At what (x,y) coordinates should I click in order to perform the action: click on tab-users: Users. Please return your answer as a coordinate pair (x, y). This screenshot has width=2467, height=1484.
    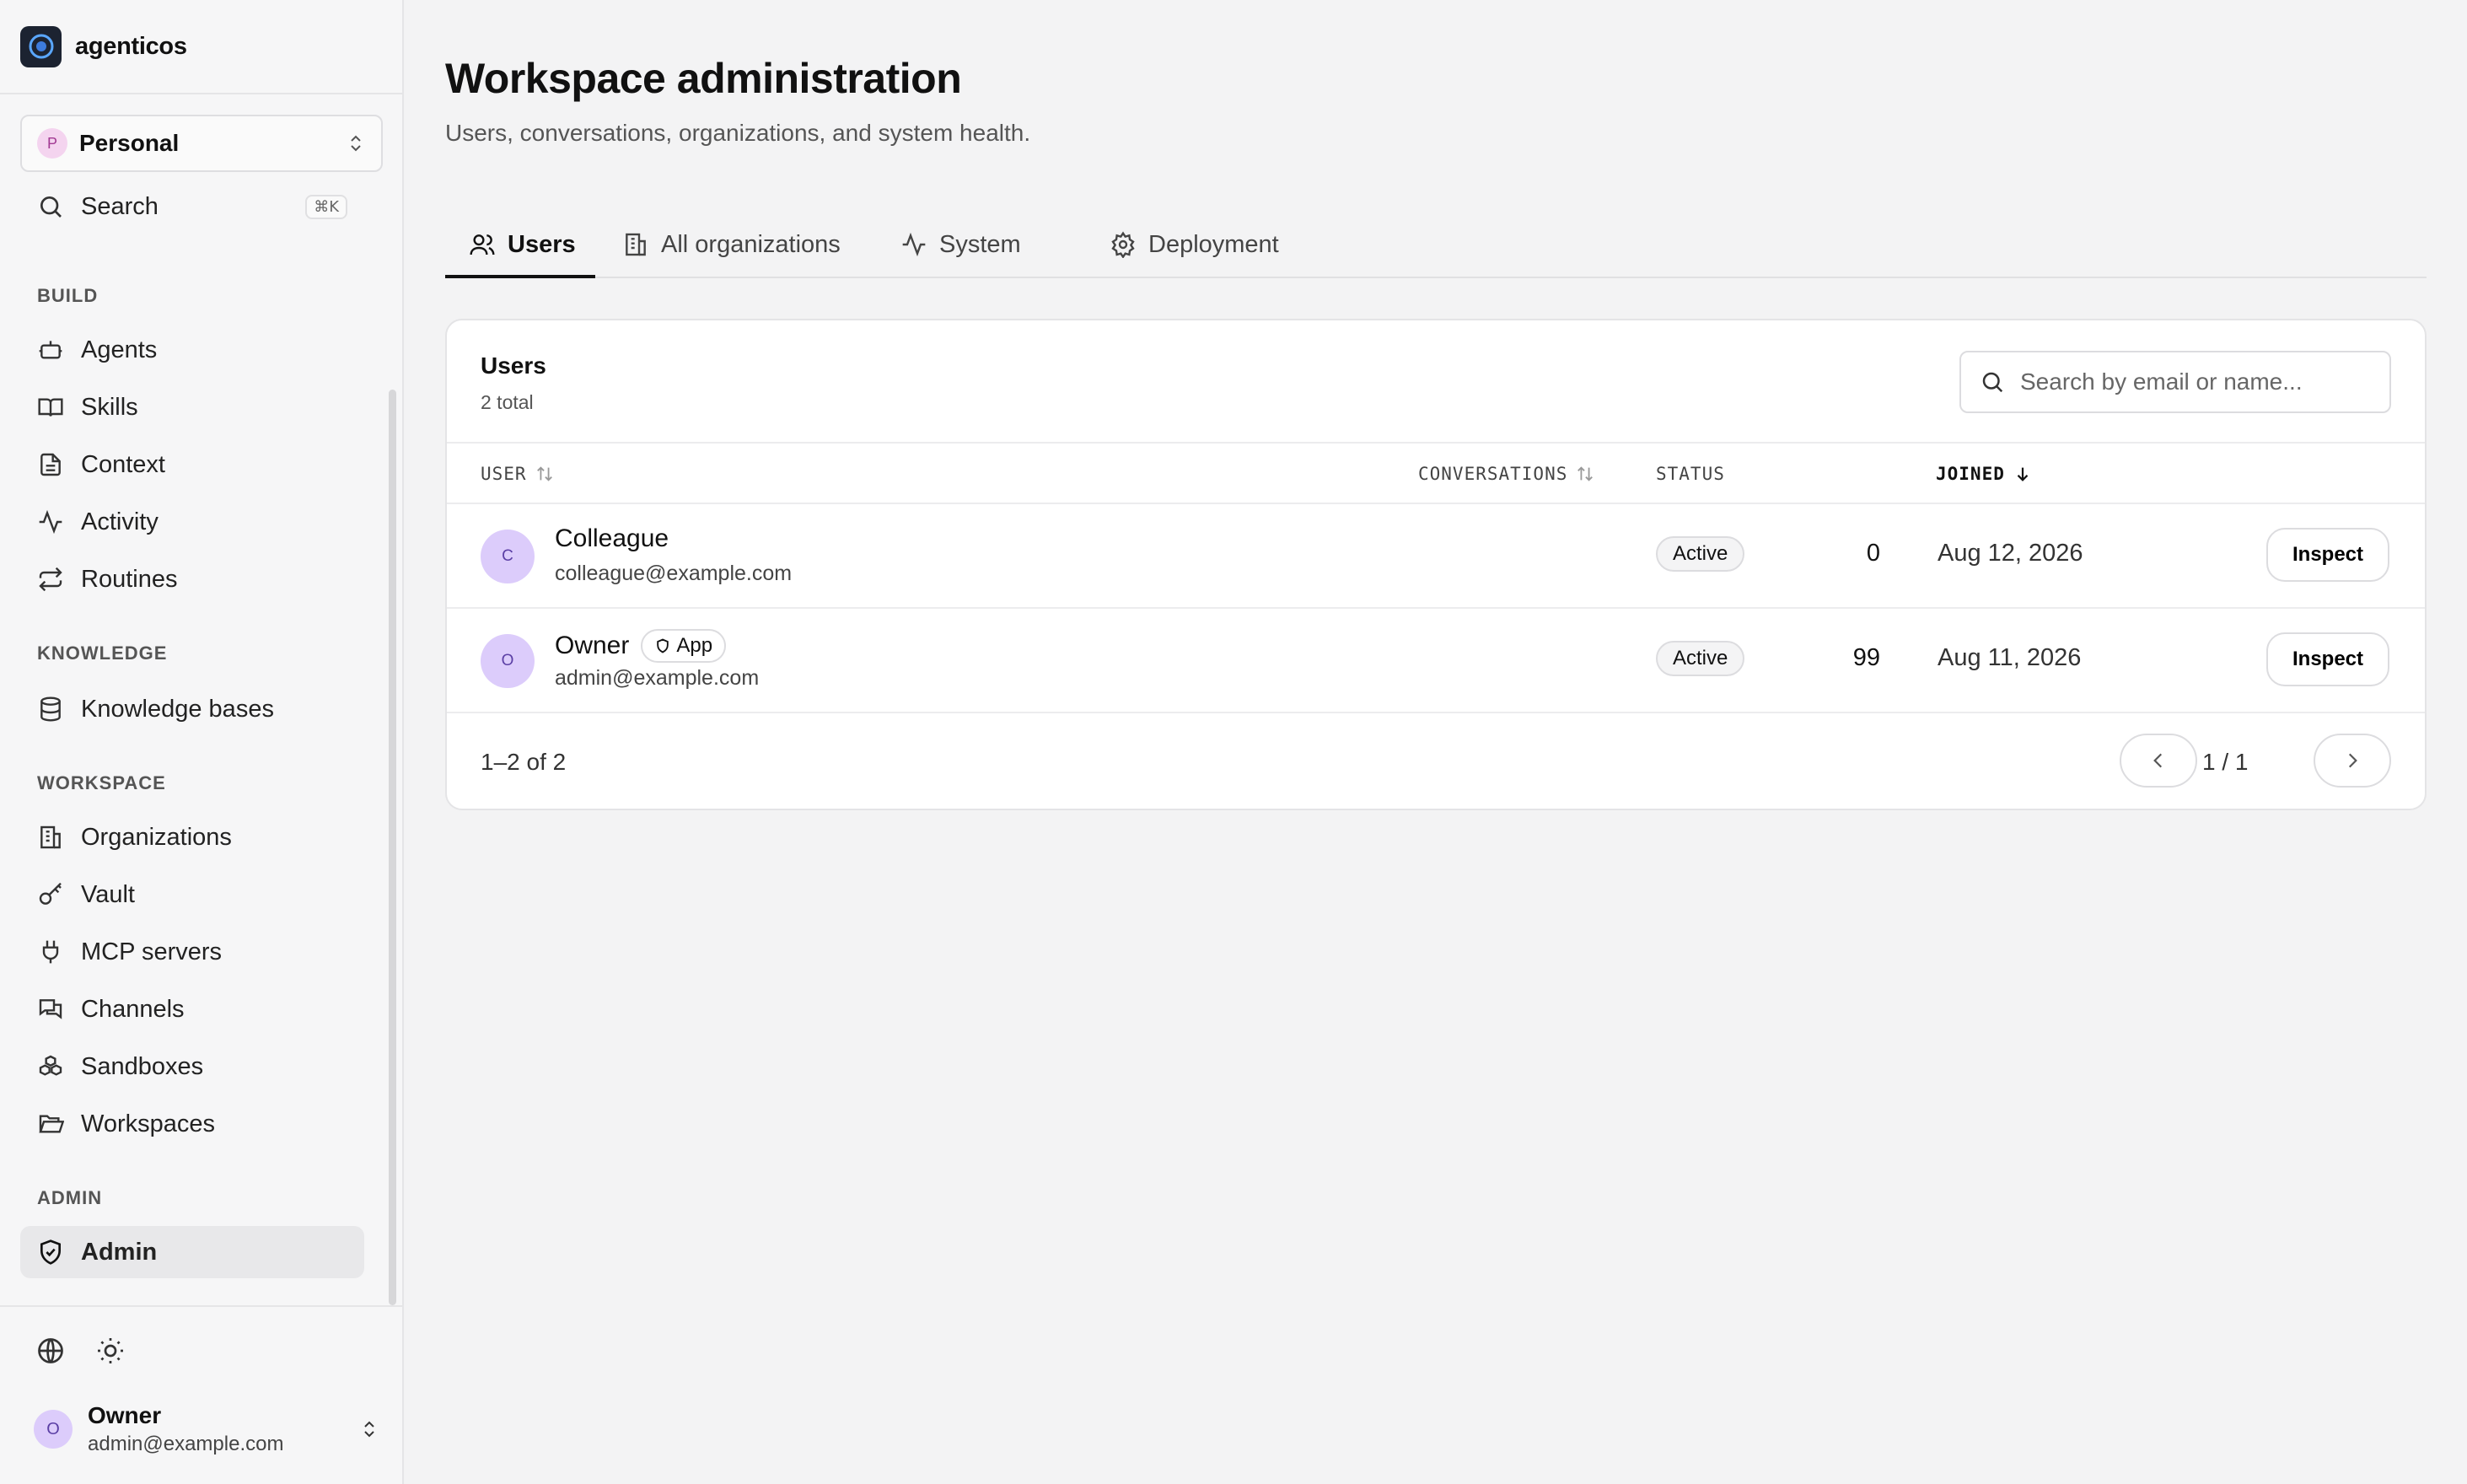
    Looking at the image, I should click on (522, 244).